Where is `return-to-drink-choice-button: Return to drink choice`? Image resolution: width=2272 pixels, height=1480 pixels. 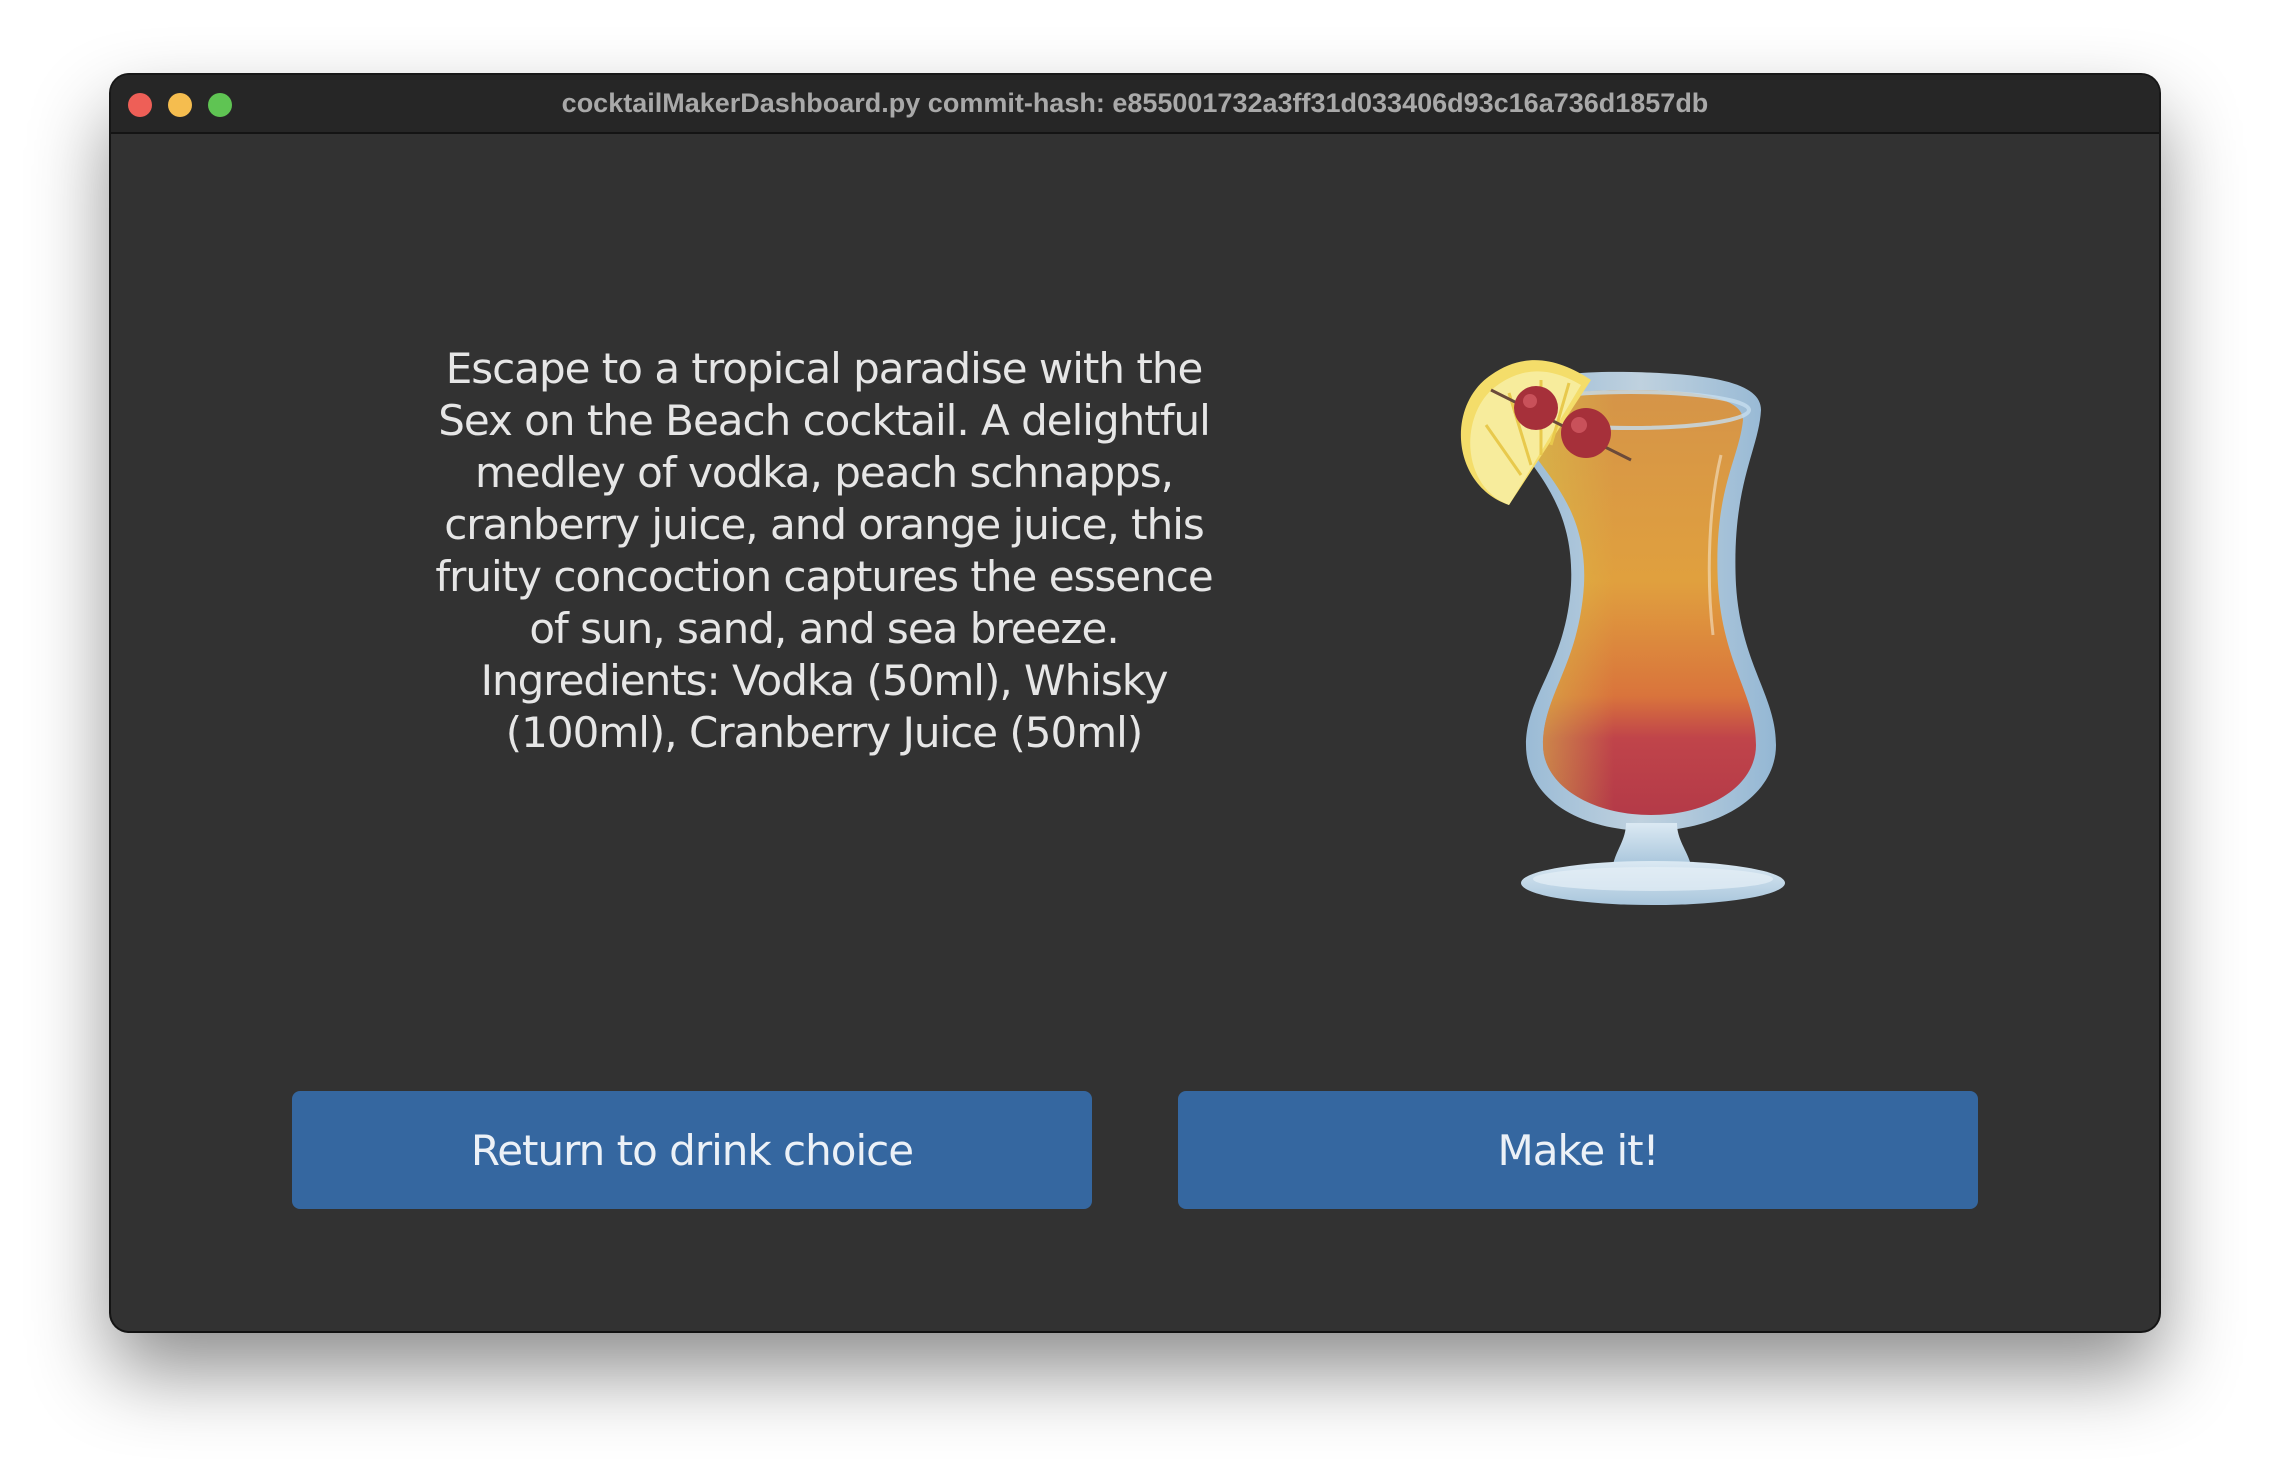
return-to-drink-choice-button: Return to drink choice is located at coordinates (692, 1150).